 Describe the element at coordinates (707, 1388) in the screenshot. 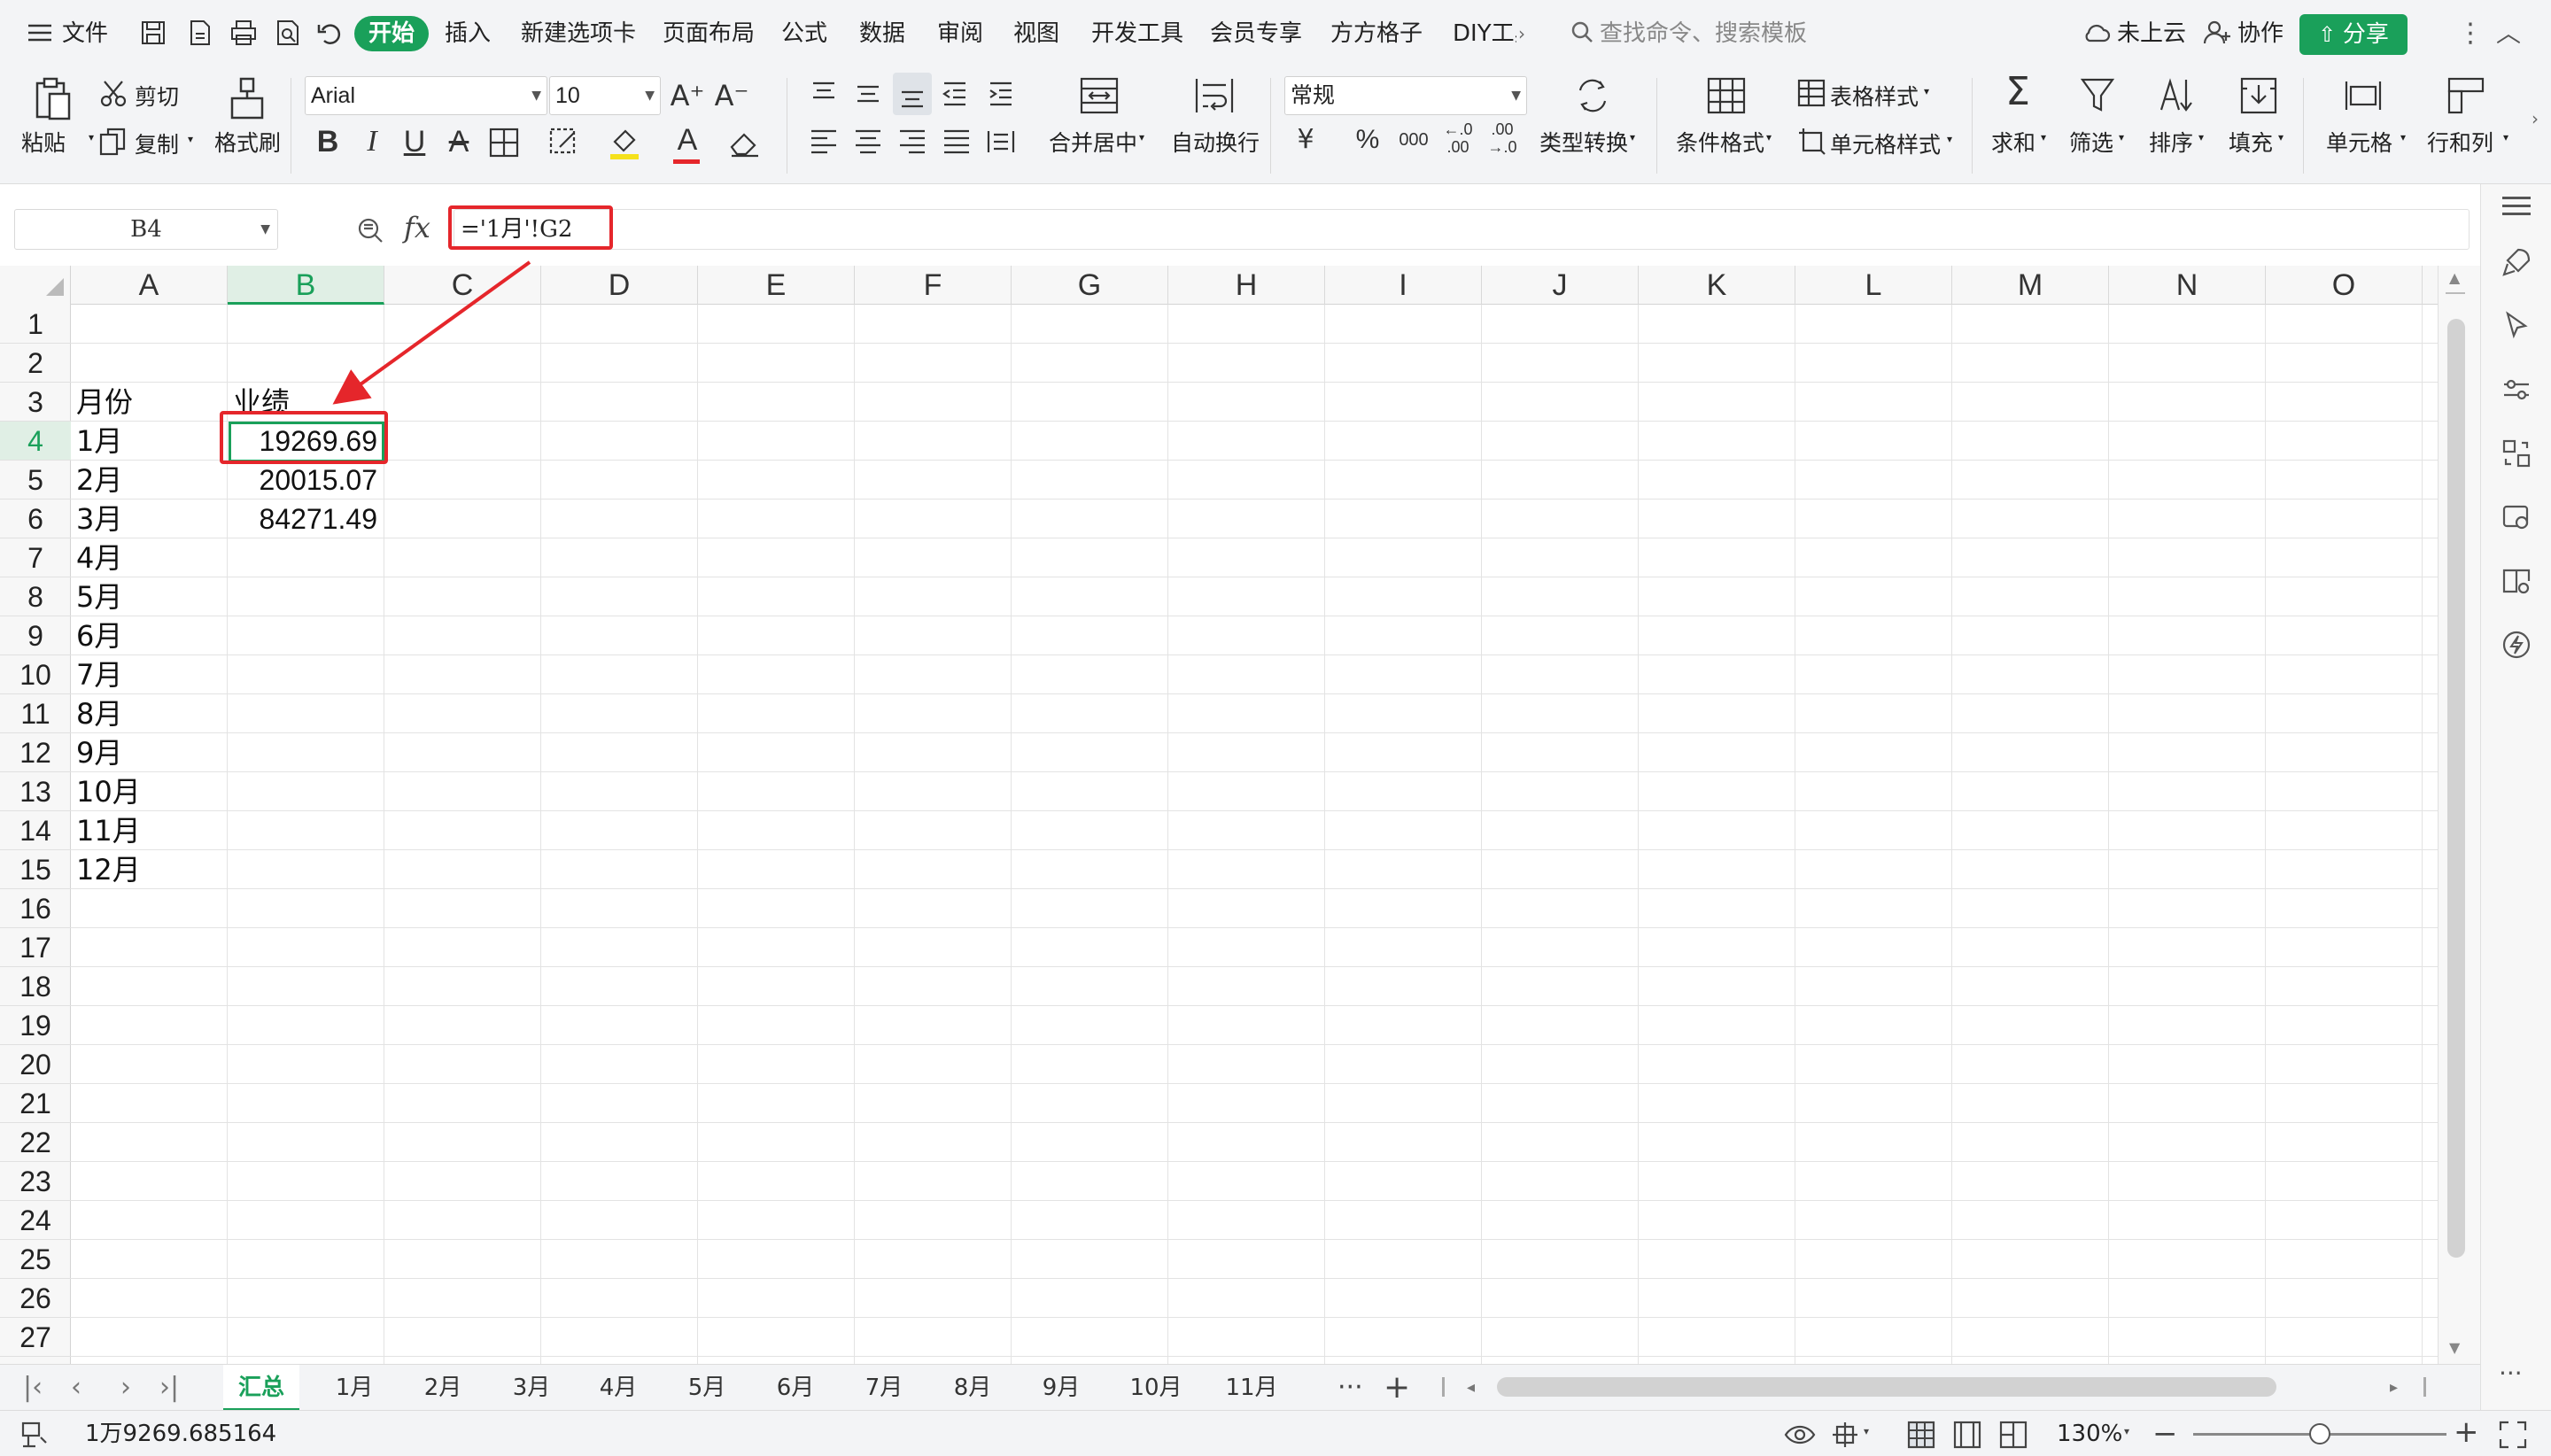

I see `sheet-tab-5: 5月` at that location.